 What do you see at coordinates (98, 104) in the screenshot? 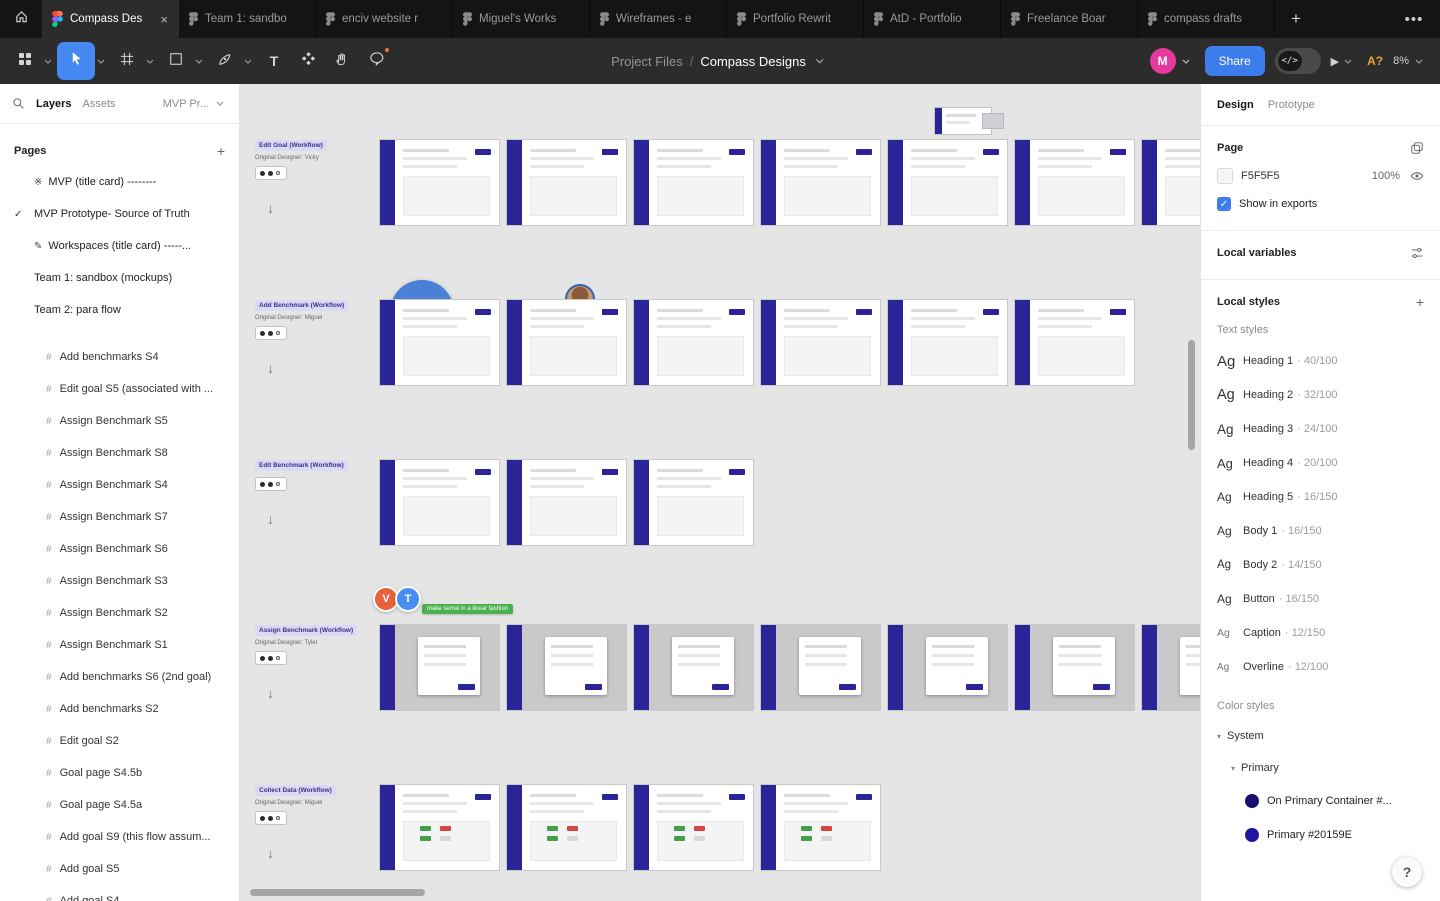
I see `tab-assets: Assets` at bounding box center [98, 104].